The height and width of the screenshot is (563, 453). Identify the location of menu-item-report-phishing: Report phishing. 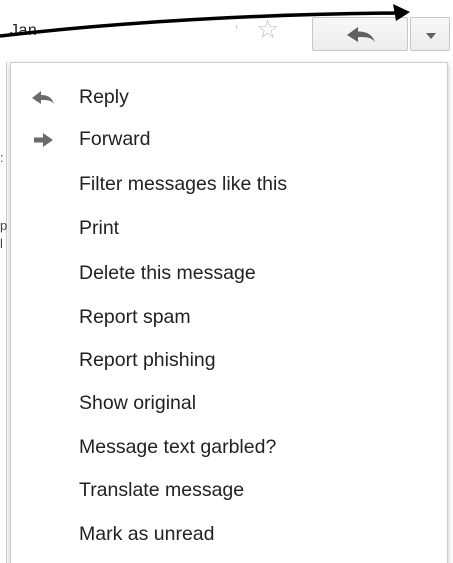
(229, 361).